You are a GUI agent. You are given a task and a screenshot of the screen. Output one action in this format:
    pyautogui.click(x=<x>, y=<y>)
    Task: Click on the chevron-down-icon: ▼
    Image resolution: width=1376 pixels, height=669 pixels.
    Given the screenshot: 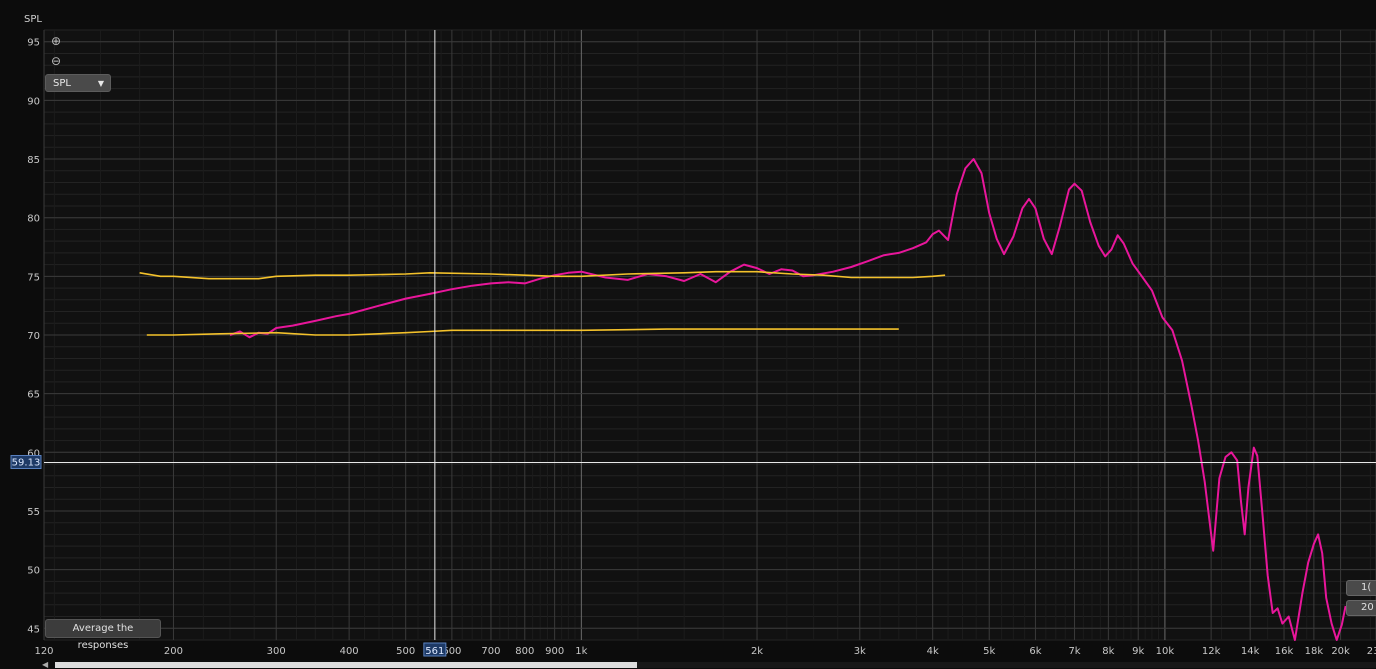 What is the action you would take?
    pyautogui.click(x=100, y=83)
    